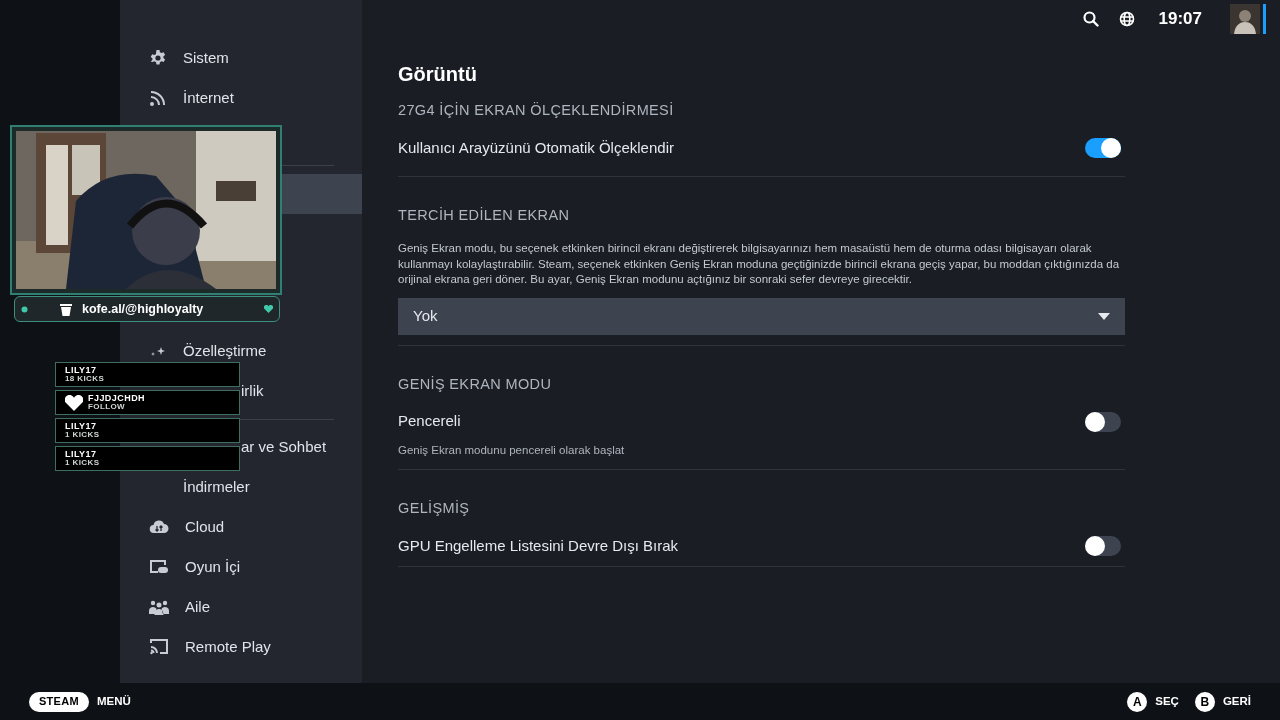  Describe the element at coordinates (159, 527) in the screenshot. I see `cloud-icon` at that location.